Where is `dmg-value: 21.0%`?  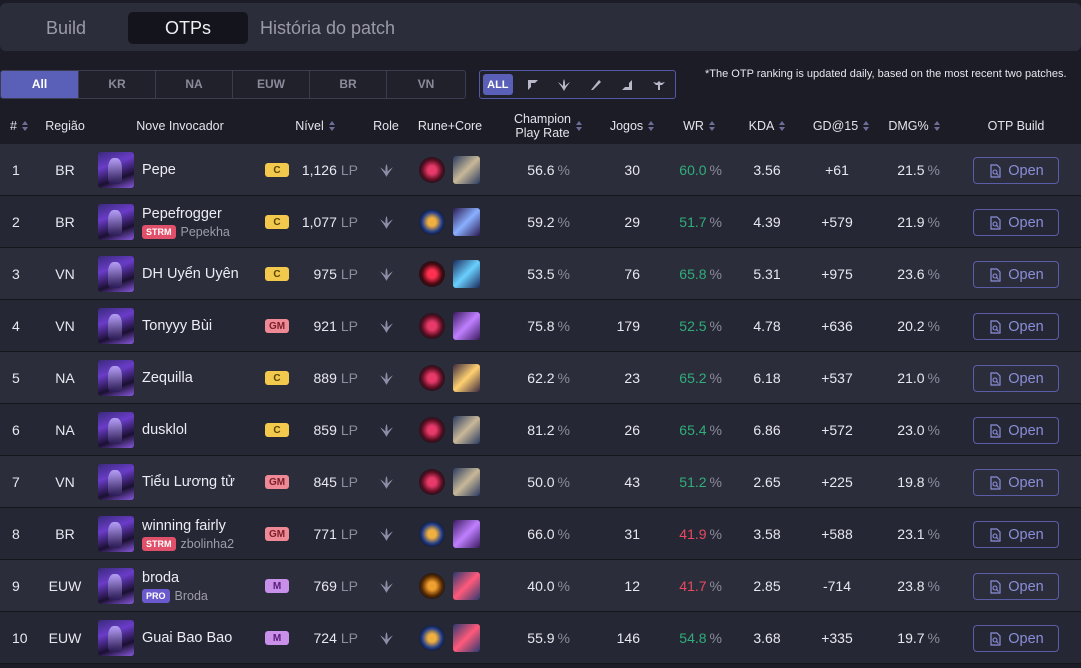 dmg-value: 21.0% is located at coordinates (918, 378).